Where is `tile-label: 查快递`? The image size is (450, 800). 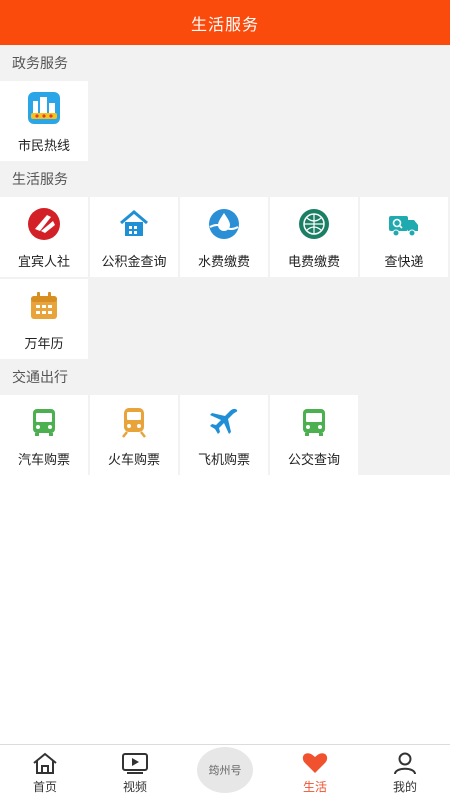 tile-label: 查快递 is located at coordinates (404, 262).